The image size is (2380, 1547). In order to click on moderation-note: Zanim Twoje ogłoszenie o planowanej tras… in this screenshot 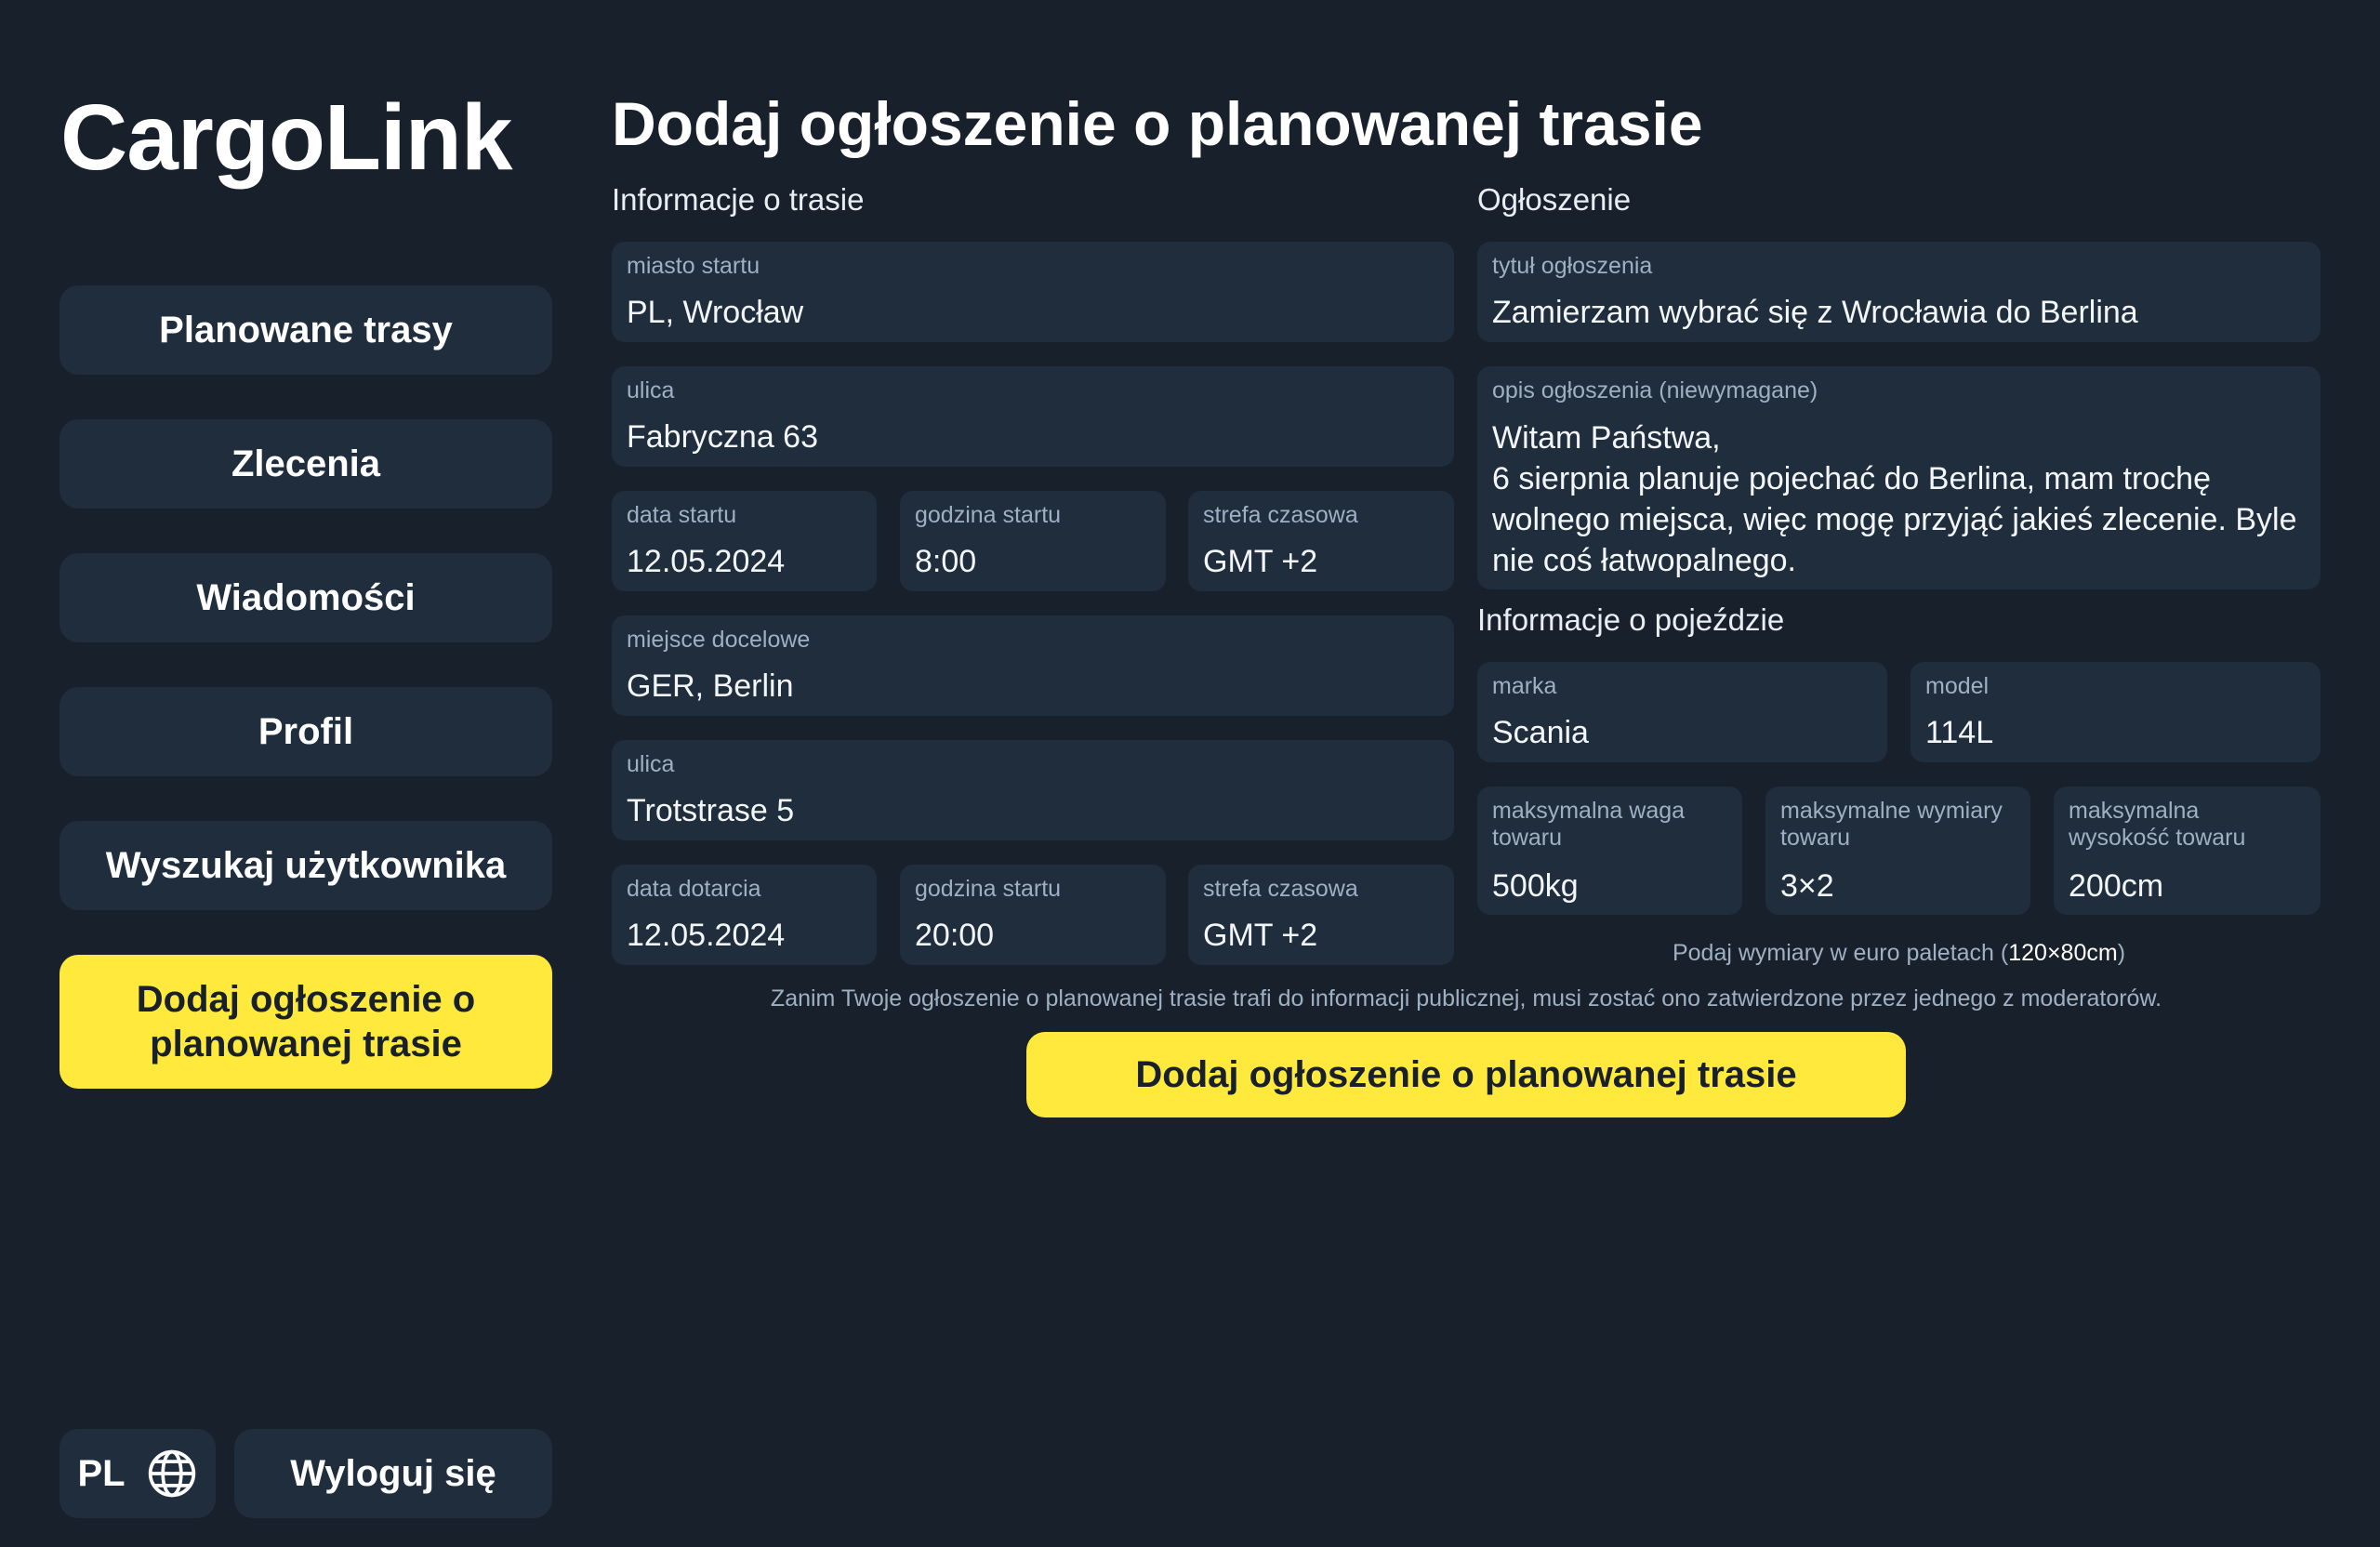, I will do `click(1466, 998)`.